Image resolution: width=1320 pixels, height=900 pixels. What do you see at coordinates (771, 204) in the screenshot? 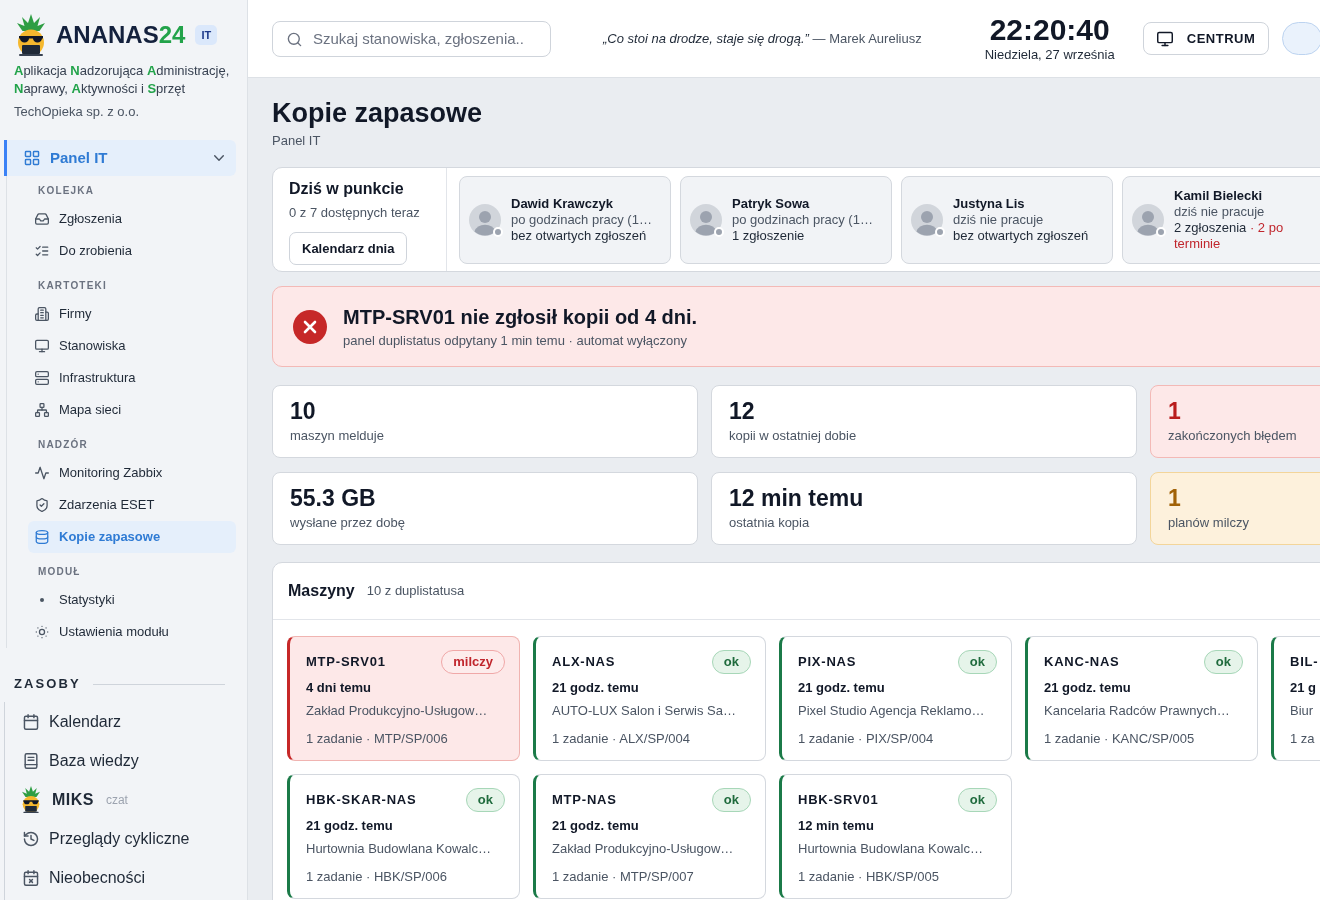
I see `person-name: Patryk Sowa` at bounding box center [771, 204].